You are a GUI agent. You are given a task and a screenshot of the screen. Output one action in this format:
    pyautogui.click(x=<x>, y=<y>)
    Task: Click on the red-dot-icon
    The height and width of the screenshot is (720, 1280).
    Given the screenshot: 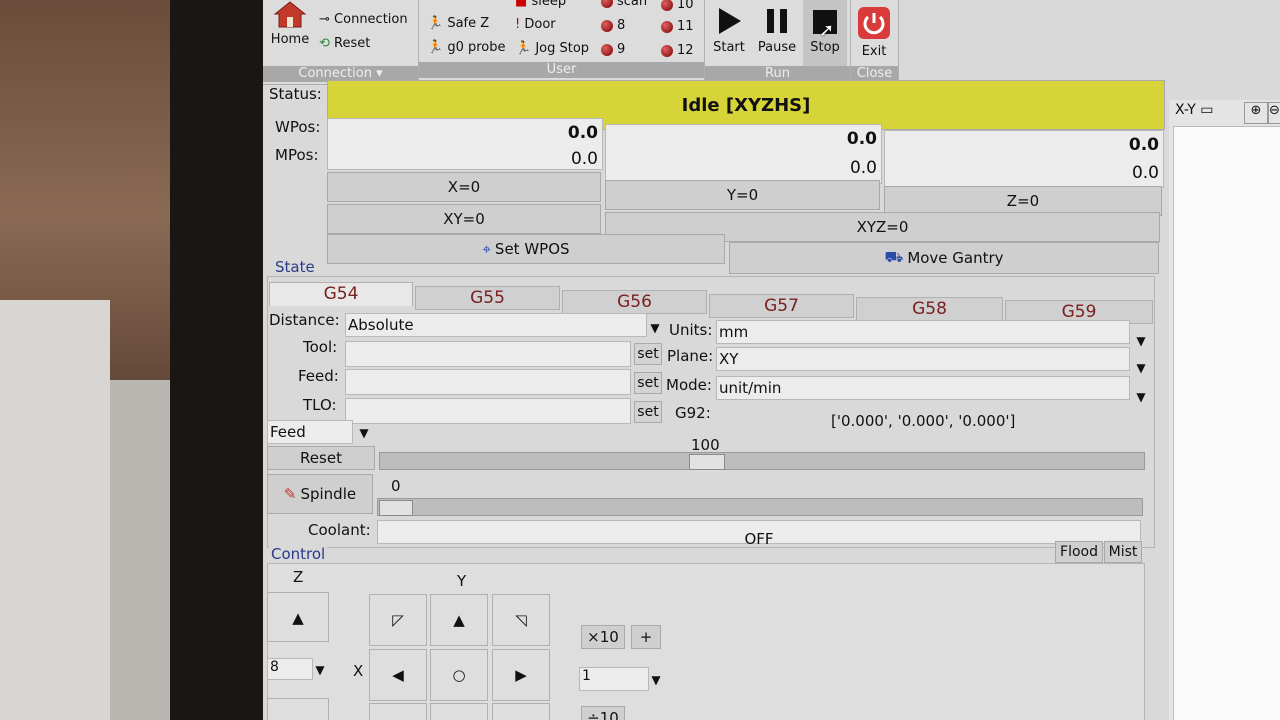 What is the action you would take?
    pyautogui.click(x=667, y=26)
    